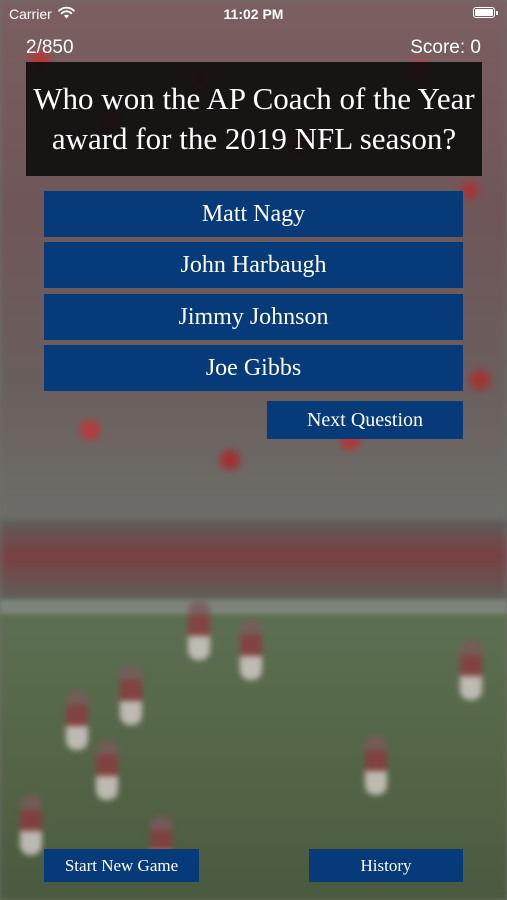 The height and width of the screenshot is (900, 507). Describe the element at coordinates (386, 865) in the screenshot. I see `history-button: History` at that location.